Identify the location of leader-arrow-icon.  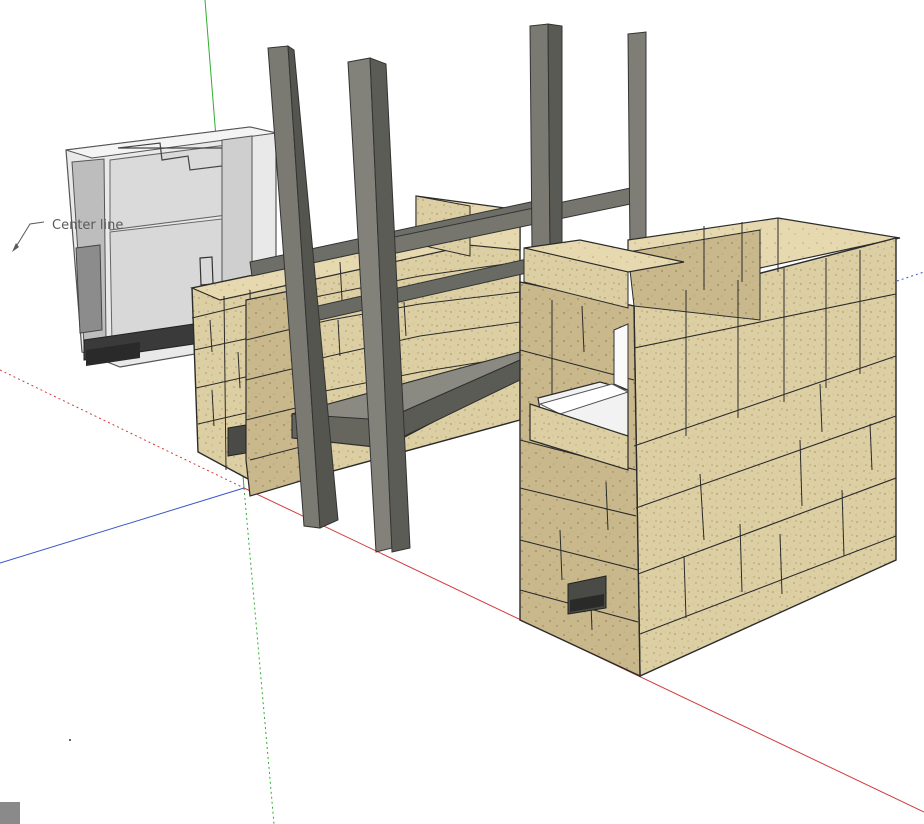
(29, 236).